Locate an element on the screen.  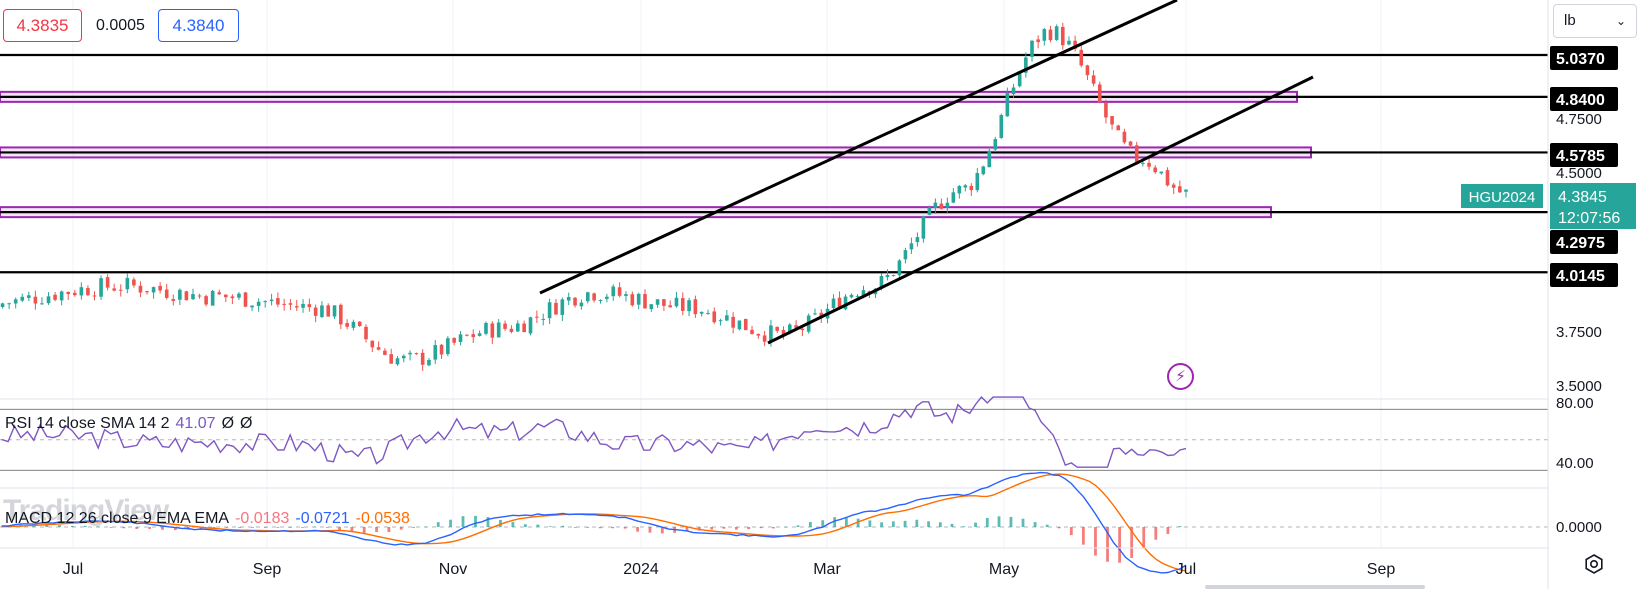
level-price-label: 4.2975 is located at coordinates (1580, 243).